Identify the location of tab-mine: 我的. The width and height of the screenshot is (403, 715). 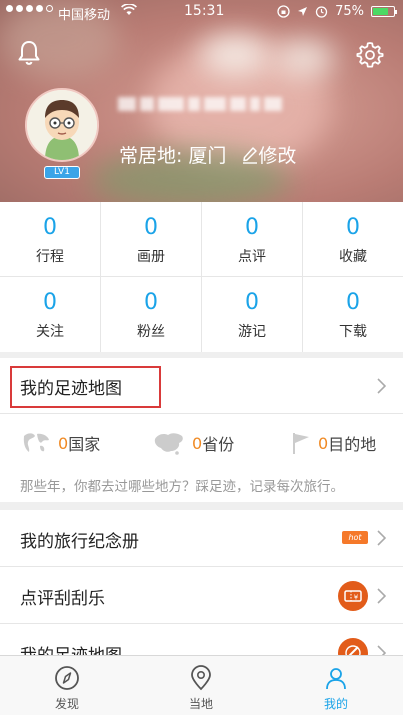
(336, 686).